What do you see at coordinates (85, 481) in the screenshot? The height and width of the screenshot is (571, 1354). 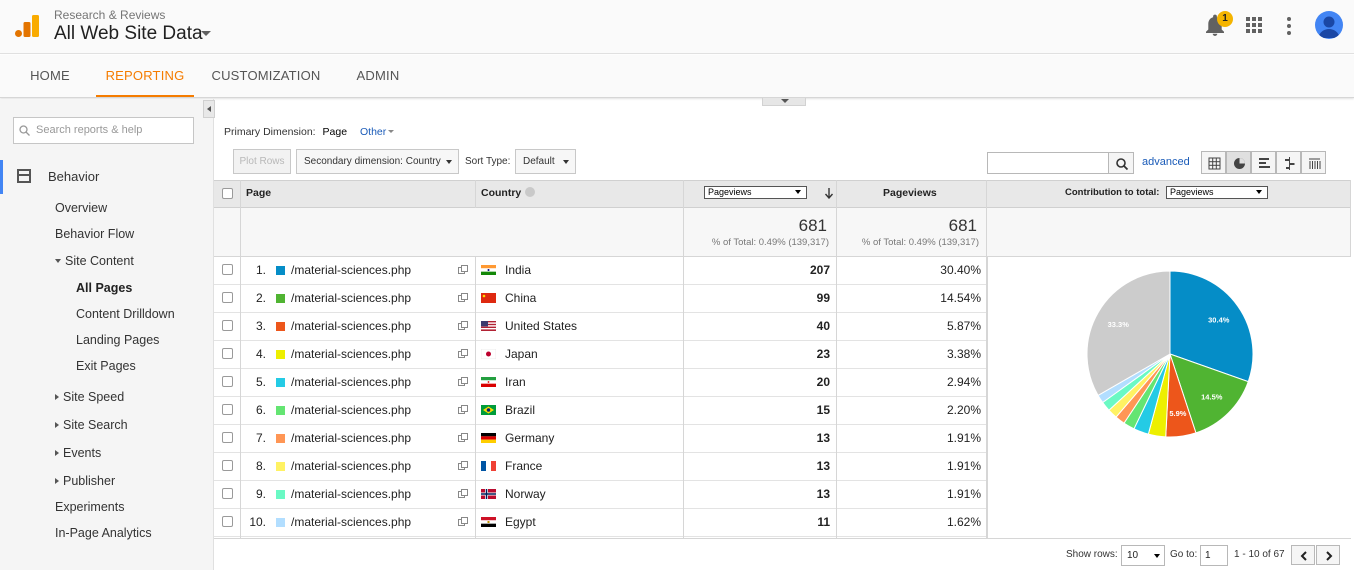 I see `sidebar-item-publisher: Publisher` at bounding box center [85, 481].